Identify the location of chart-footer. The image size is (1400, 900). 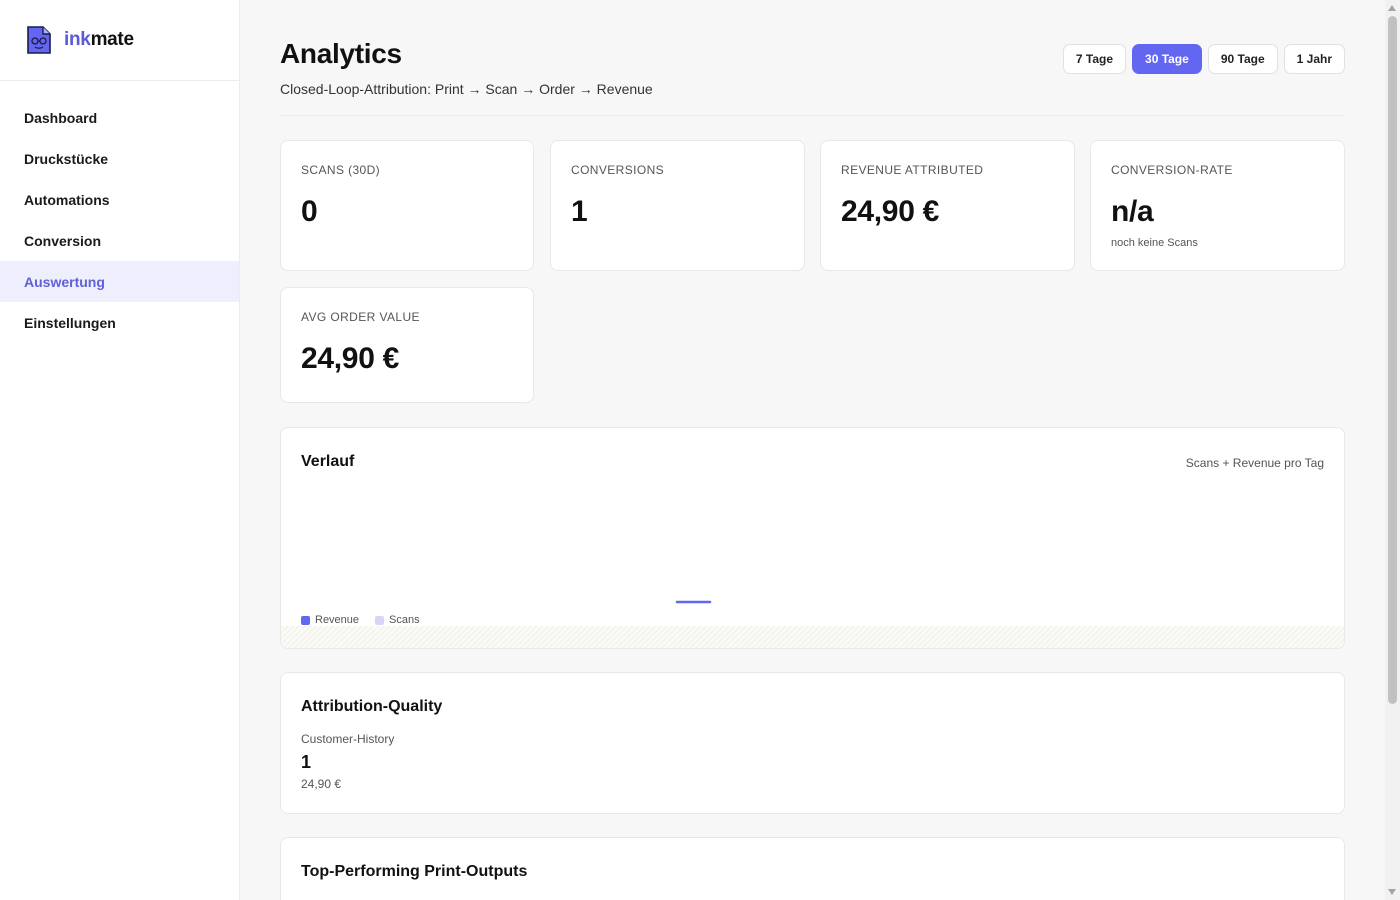
(812, 637).